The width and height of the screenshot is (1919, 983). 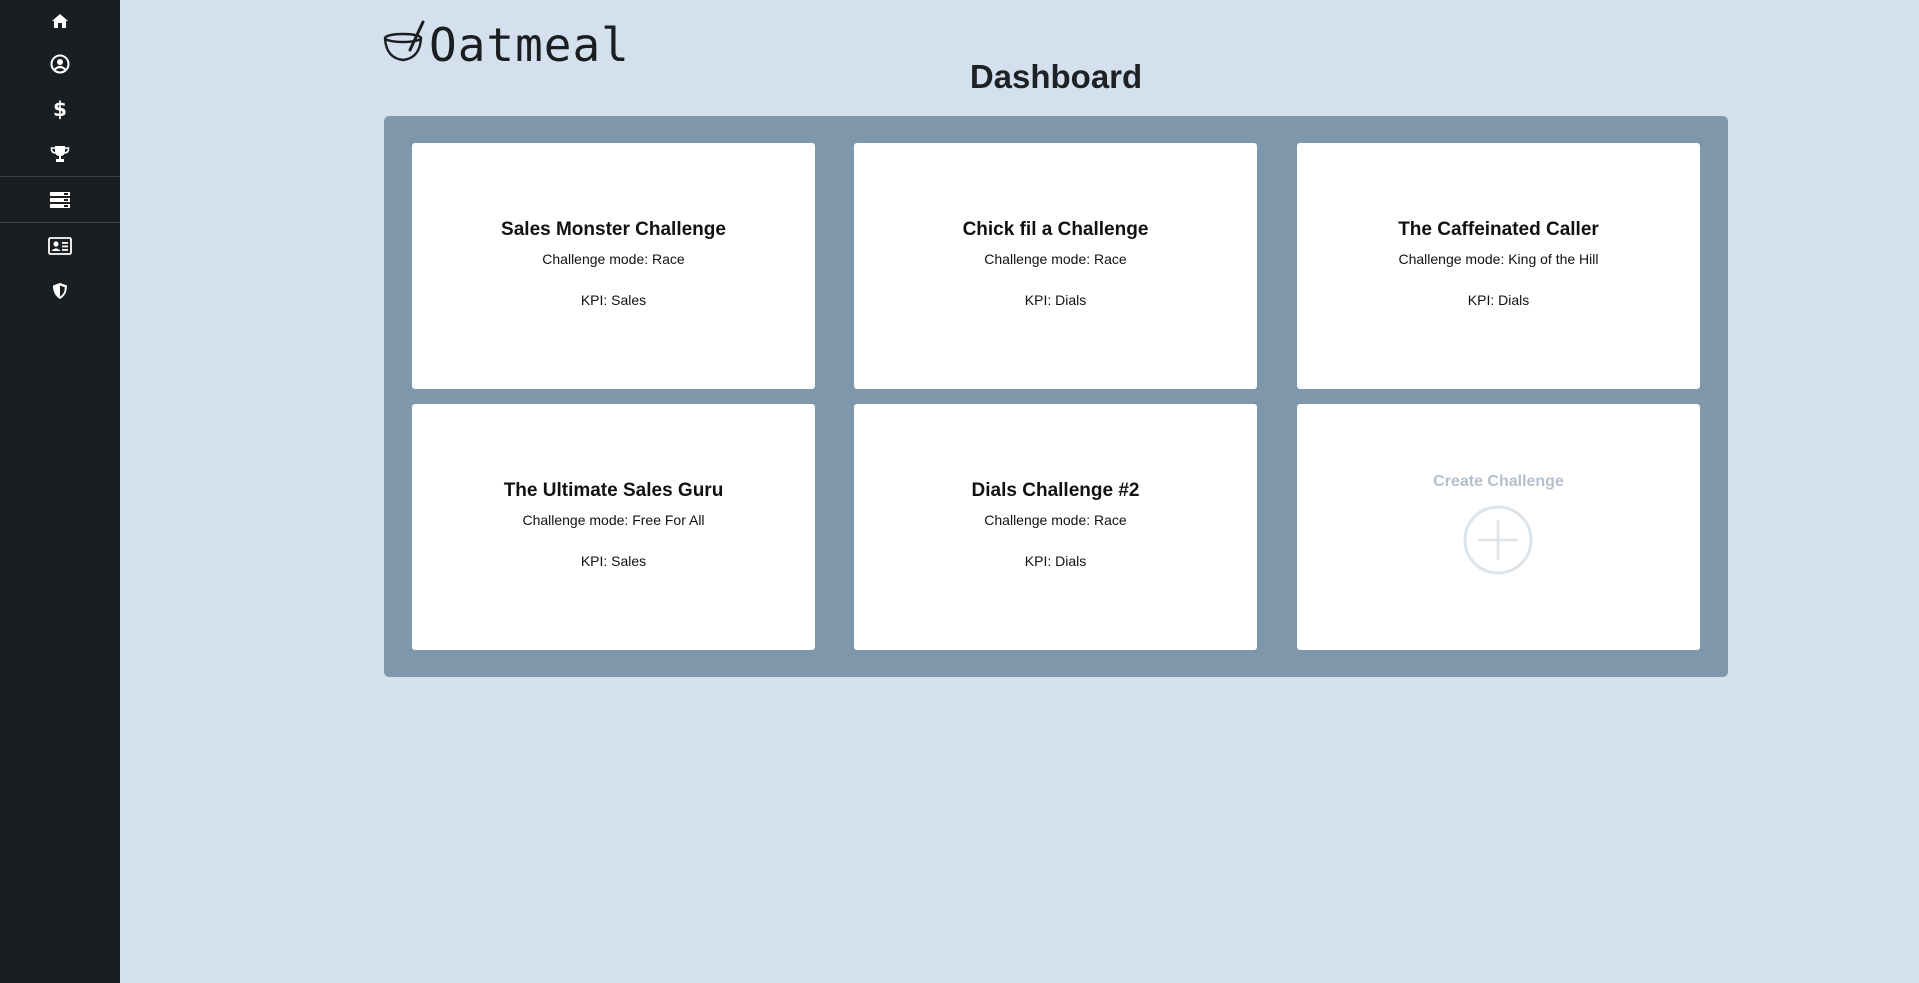 What do you see at coordinates (1498, 259) in the screenshot?
I see `challenge-mode: Challenge mode: King of the Hill` at bounding box center [1498, 259].